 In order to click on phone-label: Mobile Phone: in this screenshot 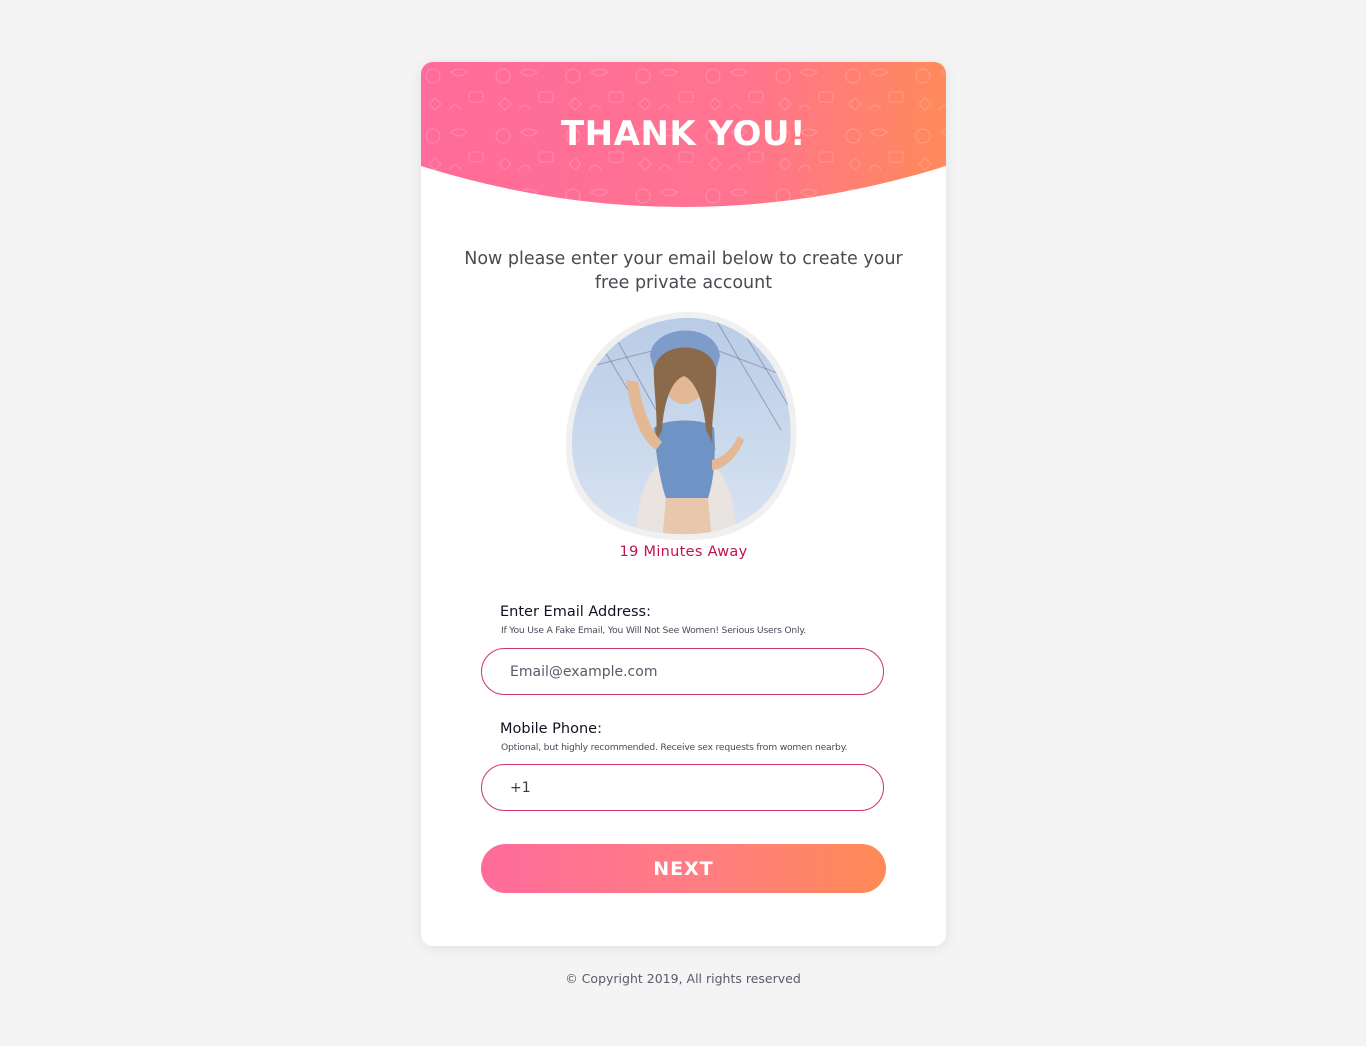, I will do `click(551, 729)`.